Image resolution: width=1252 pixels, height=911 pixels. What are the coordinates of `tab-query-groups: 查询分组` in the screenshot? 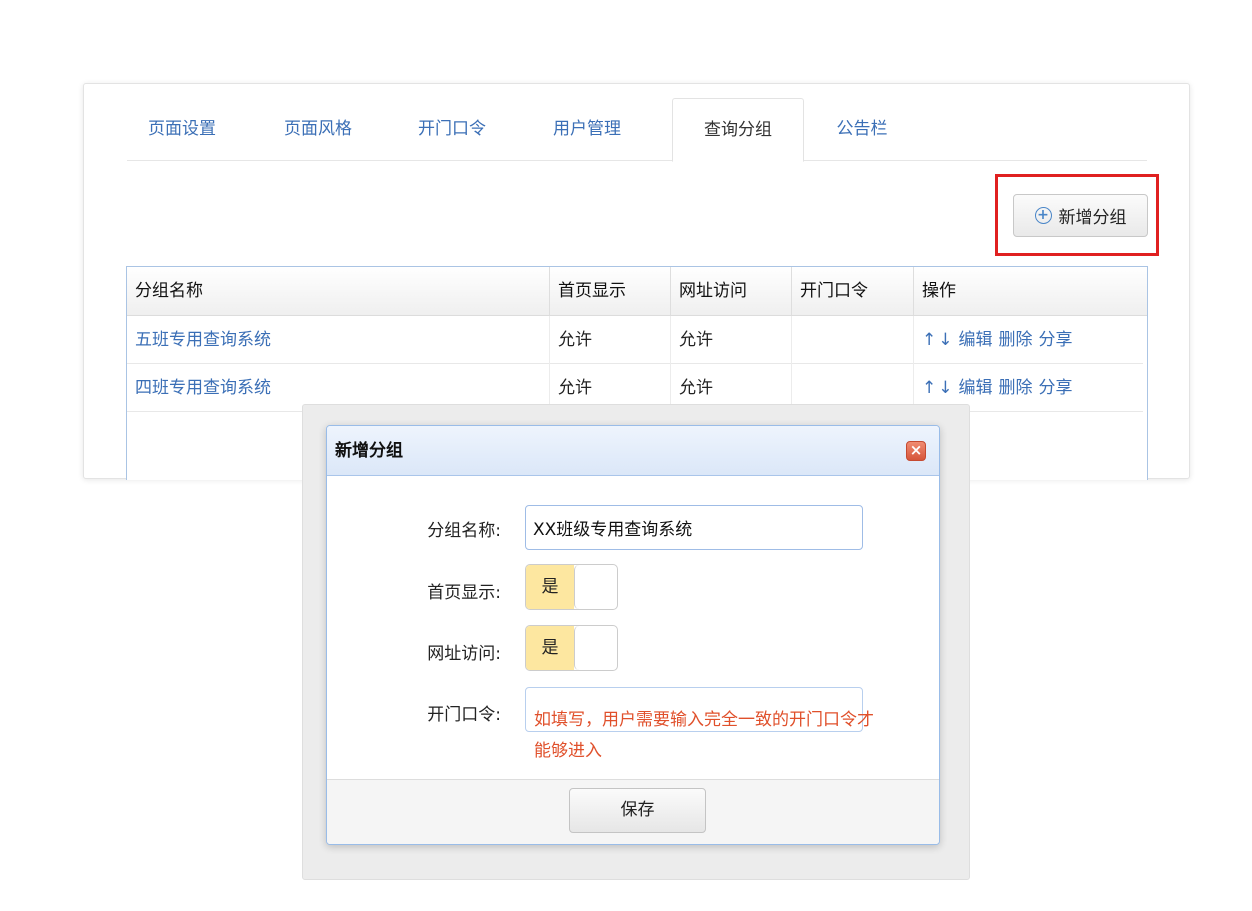 It's located at (738, 130).